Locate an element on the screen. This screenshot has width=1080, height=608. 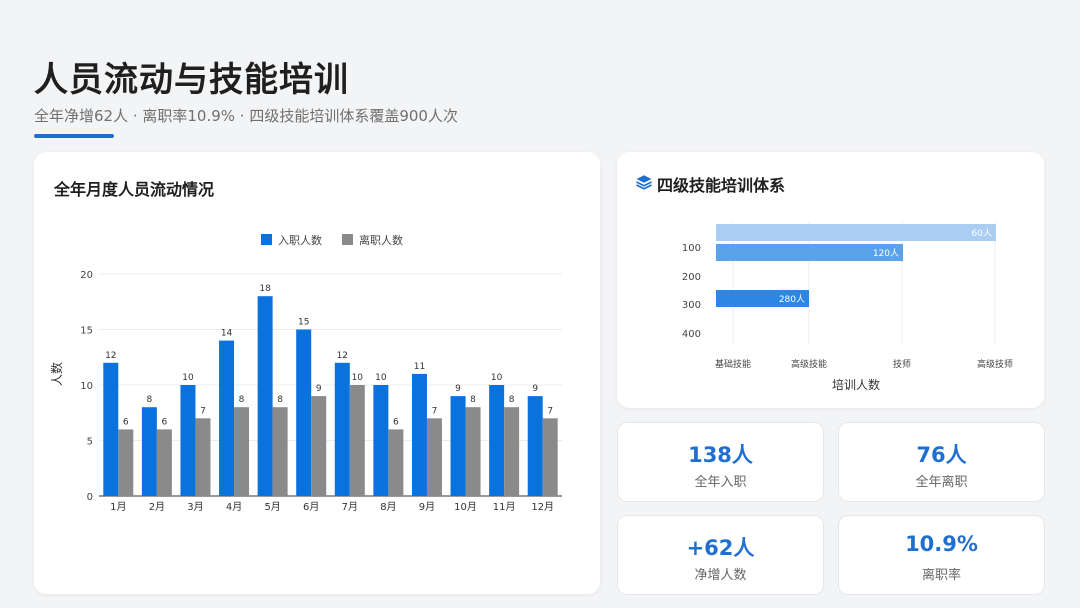
x-tick-label: 1月 is located at coordinates (118, 507).